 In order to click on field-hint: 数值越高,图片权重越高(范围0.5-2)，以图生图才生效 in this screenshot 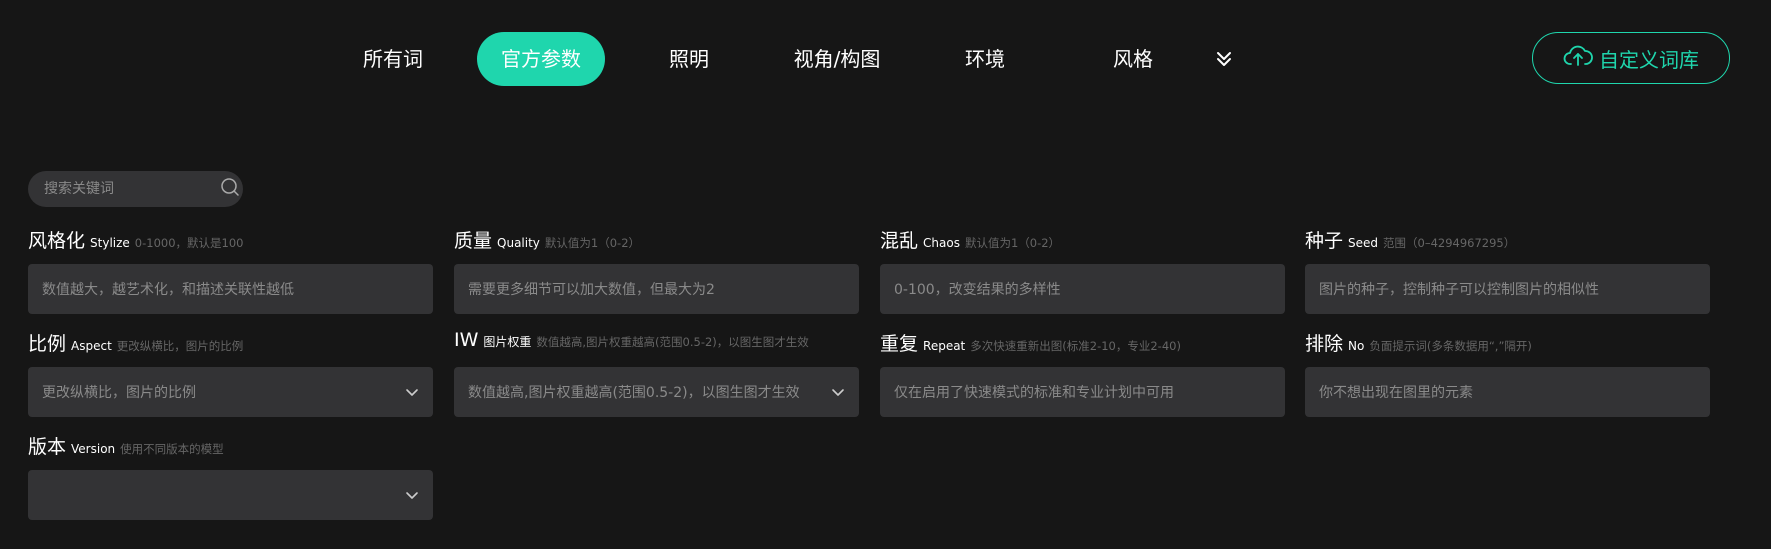, I will do `click(672, 342)`.